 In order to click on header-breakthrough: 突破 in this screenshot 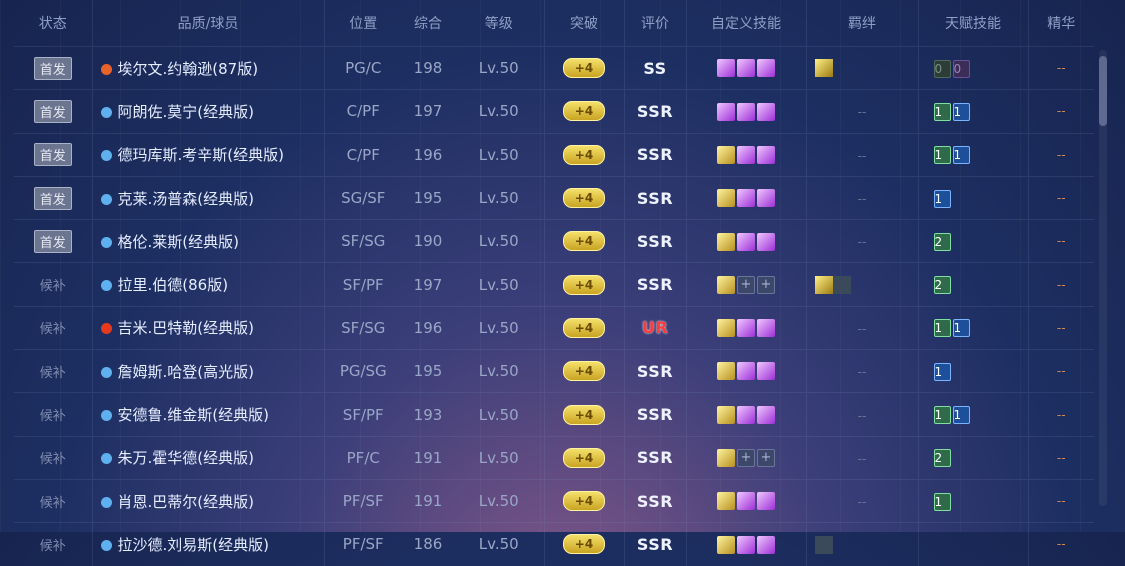, I will do `click(584, 23)`.